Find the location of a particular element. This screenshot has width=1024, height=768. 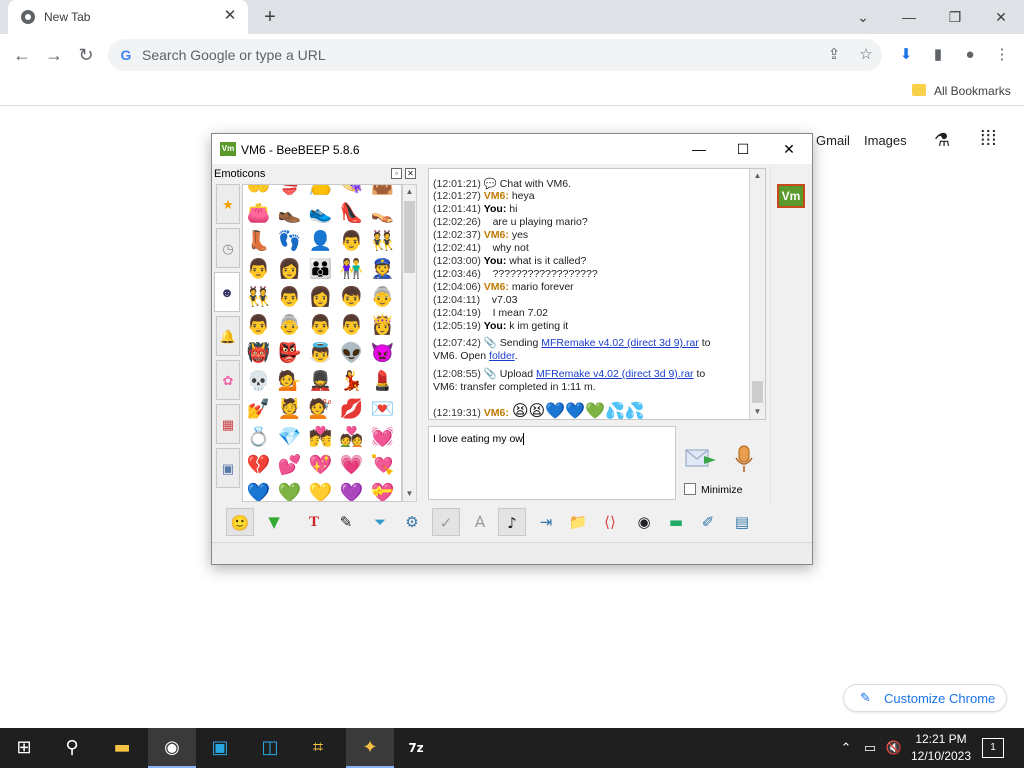

network-icon: ▭ is located at coordinates (870, 748).